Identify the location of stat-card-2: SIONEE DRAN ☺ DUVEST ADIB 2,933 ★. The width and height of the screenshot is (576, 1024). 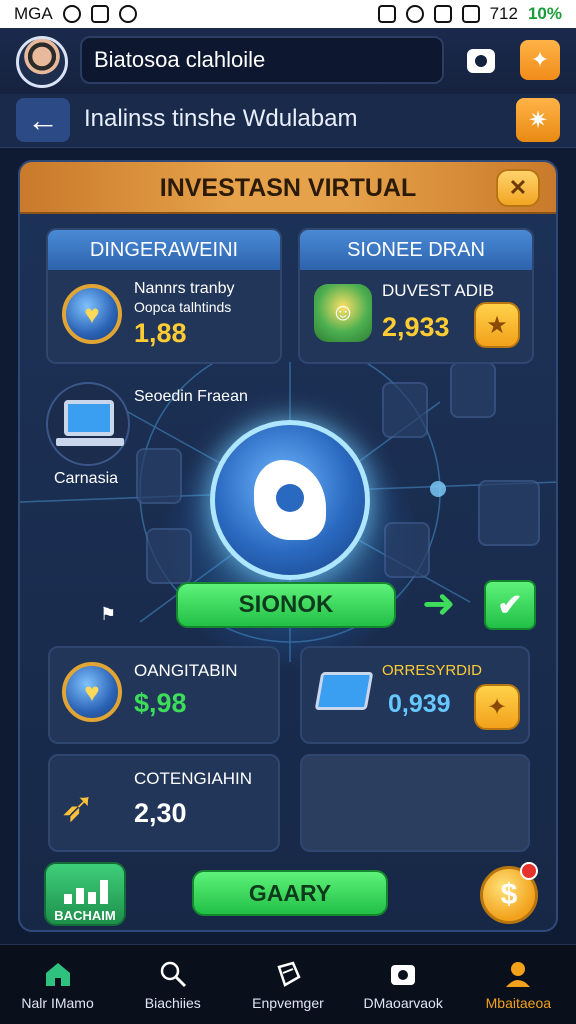
(416, 296).